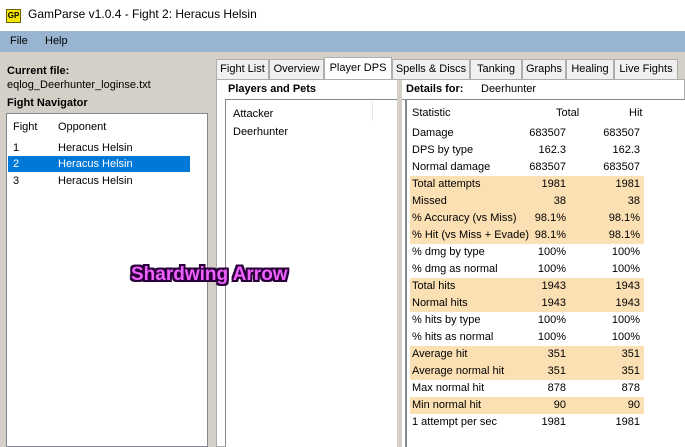 Image resolution: width=685 pixels, height=447 pixels. Describe the element at coordinates (635, 113) in the screenshot. I see `column-header-hit: Hit` at that location.